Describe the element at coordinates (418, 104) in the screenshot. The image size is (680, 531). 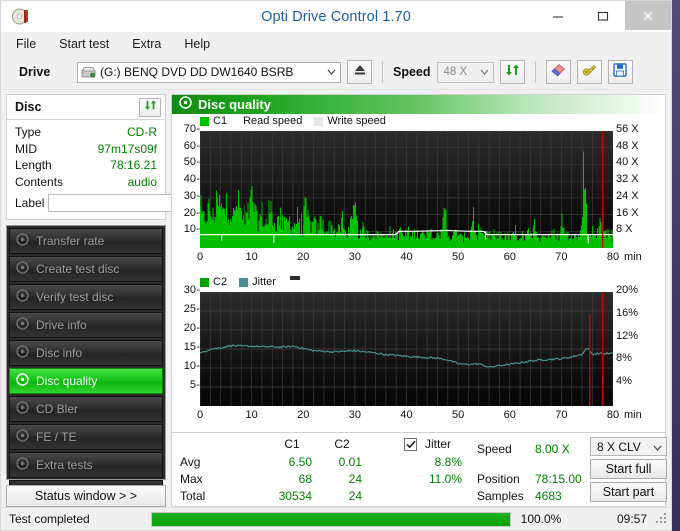
I see `disc-quality-header: Disc quality` at that location.